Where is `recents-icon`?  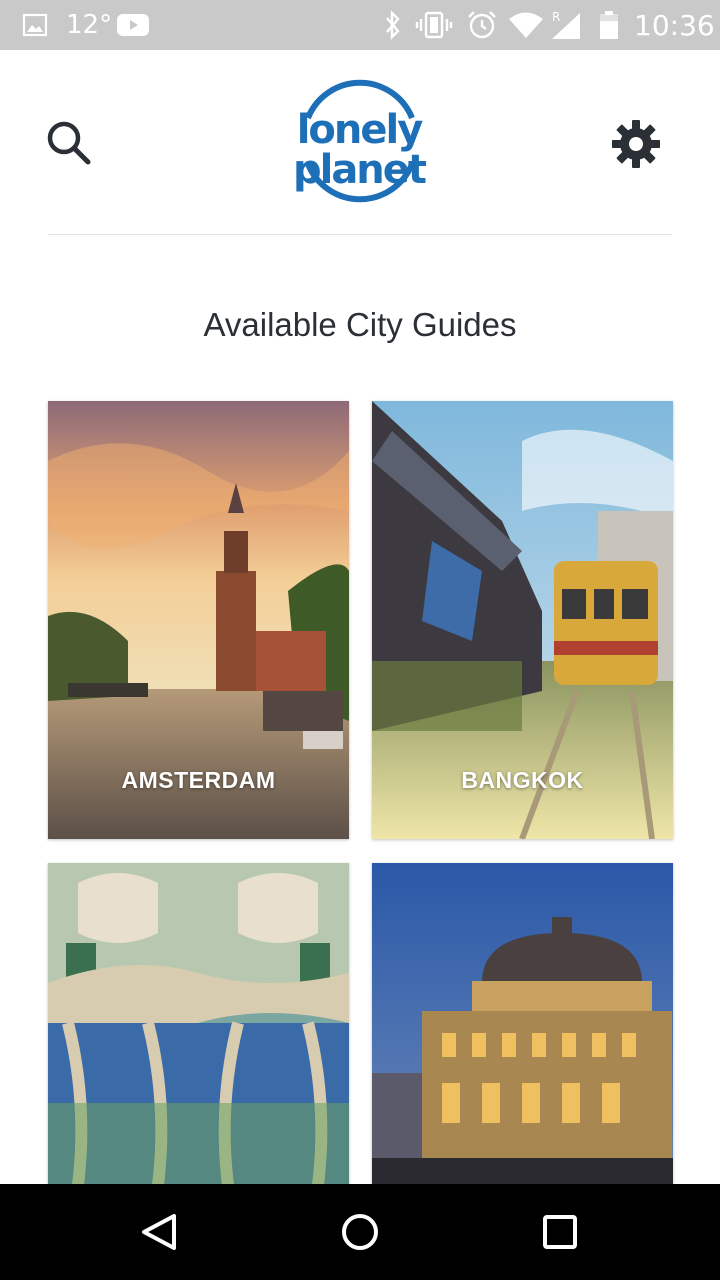
recents-icon is located at coordinates (560, 1232).